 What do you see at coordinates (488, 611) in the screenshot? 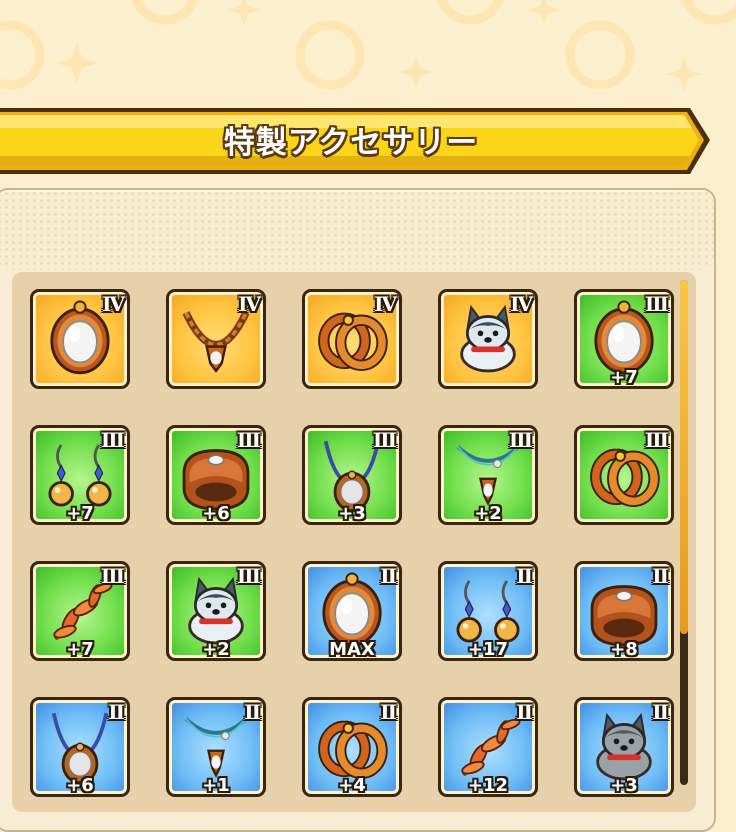
I see `accessory-item-14: II +17` at bounding box center [488, 611].